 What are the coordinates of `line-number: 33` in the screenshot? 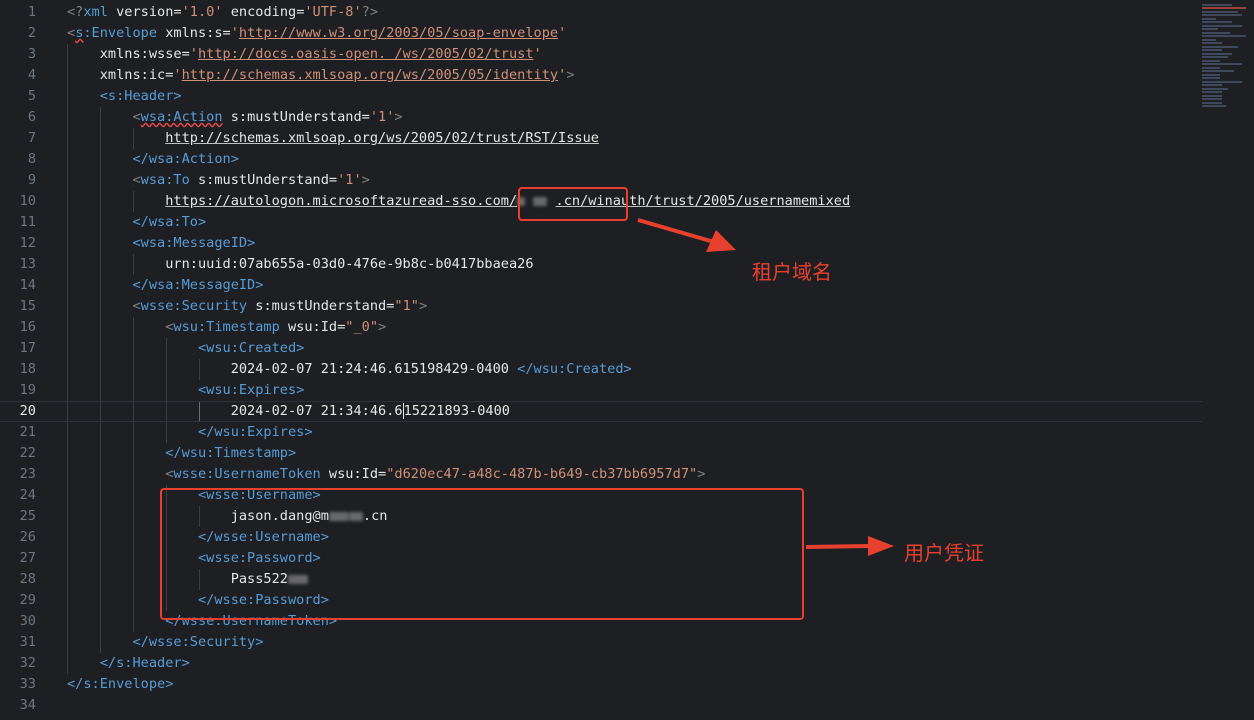 It's located at (22, 684).